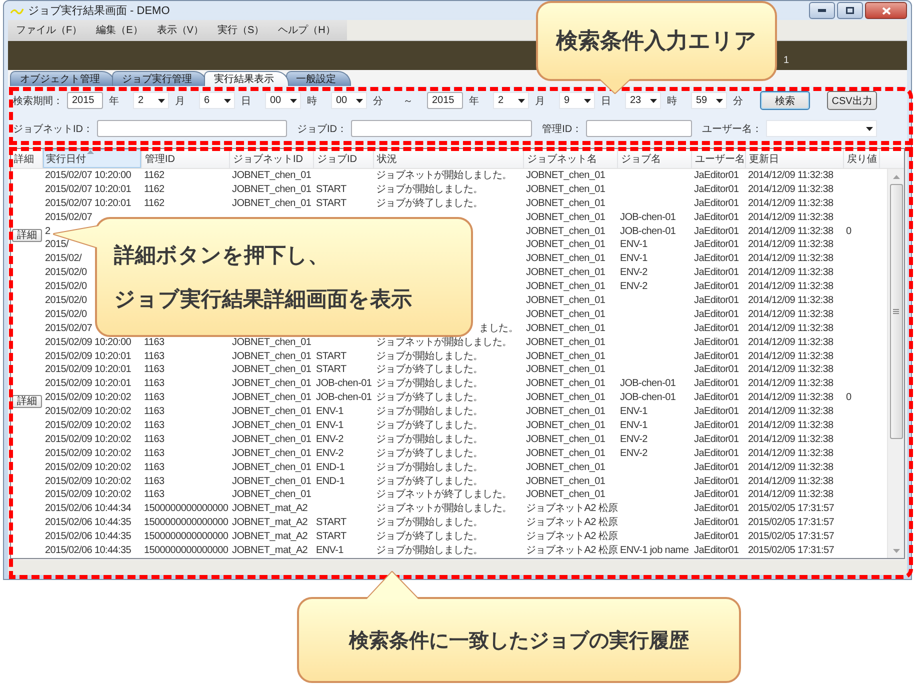  I want to click on column-header: 管理ID, so click(186, 158).